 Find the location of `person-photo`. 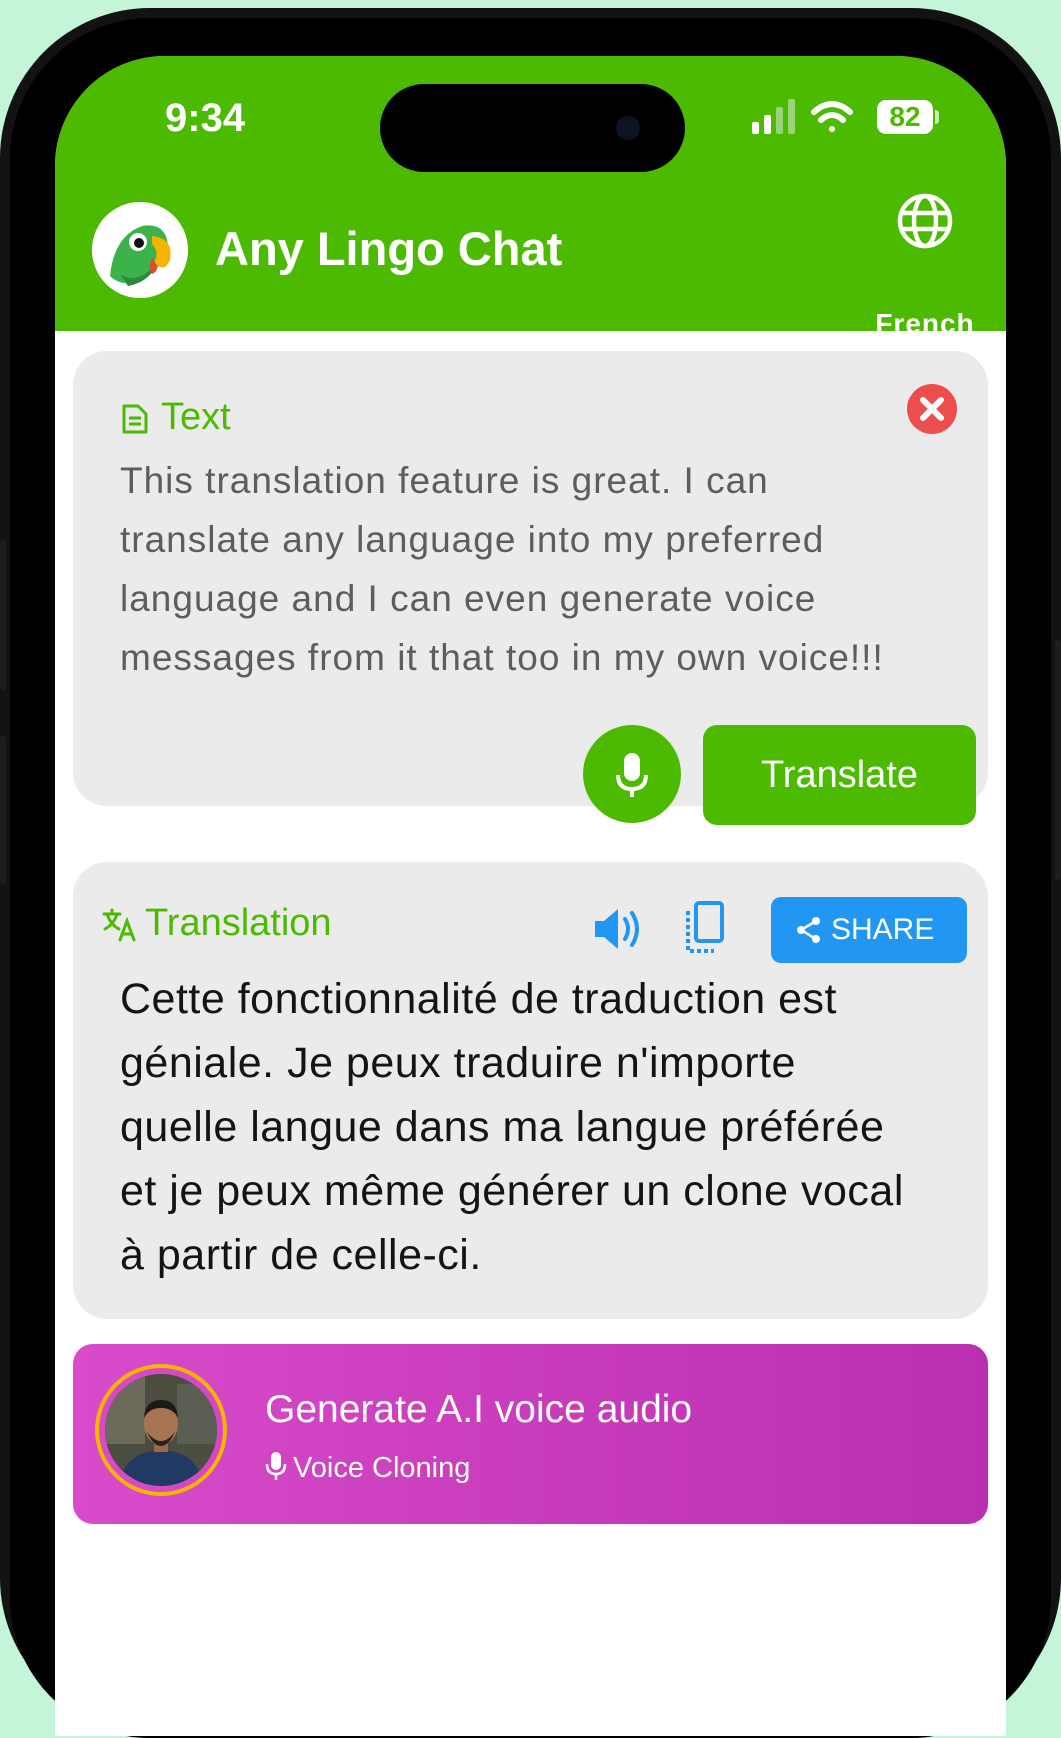

person-photo is located at coordinates (161, 1430).